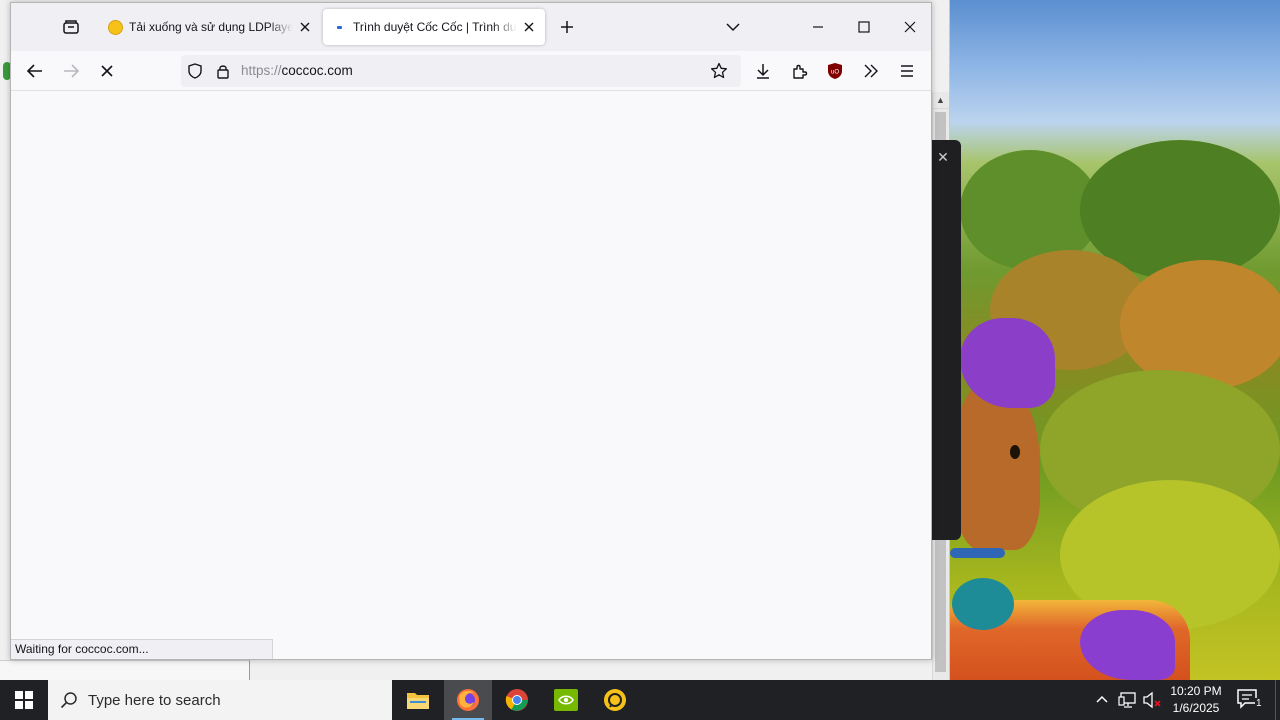 The image size is (1280, 720). I want to click on taskbar-nvidia, so click(566, 700).